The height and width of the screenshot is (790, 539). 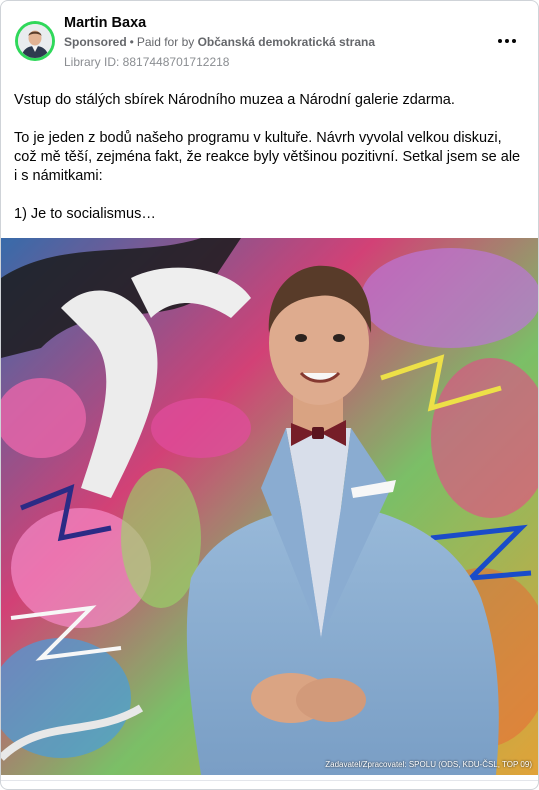 What do you see at coordinates (269, 780) in the screenshot?
I see `card-divider` at bounding box center [269, 780].